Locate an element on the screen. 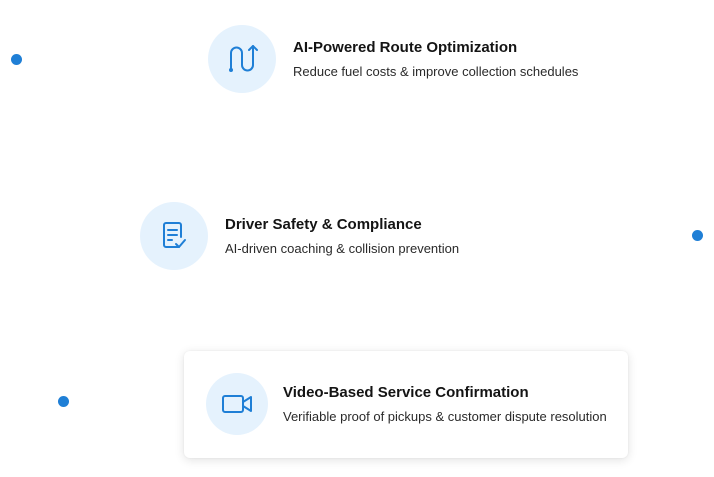  route-icon is located at coordinates (243, 58).